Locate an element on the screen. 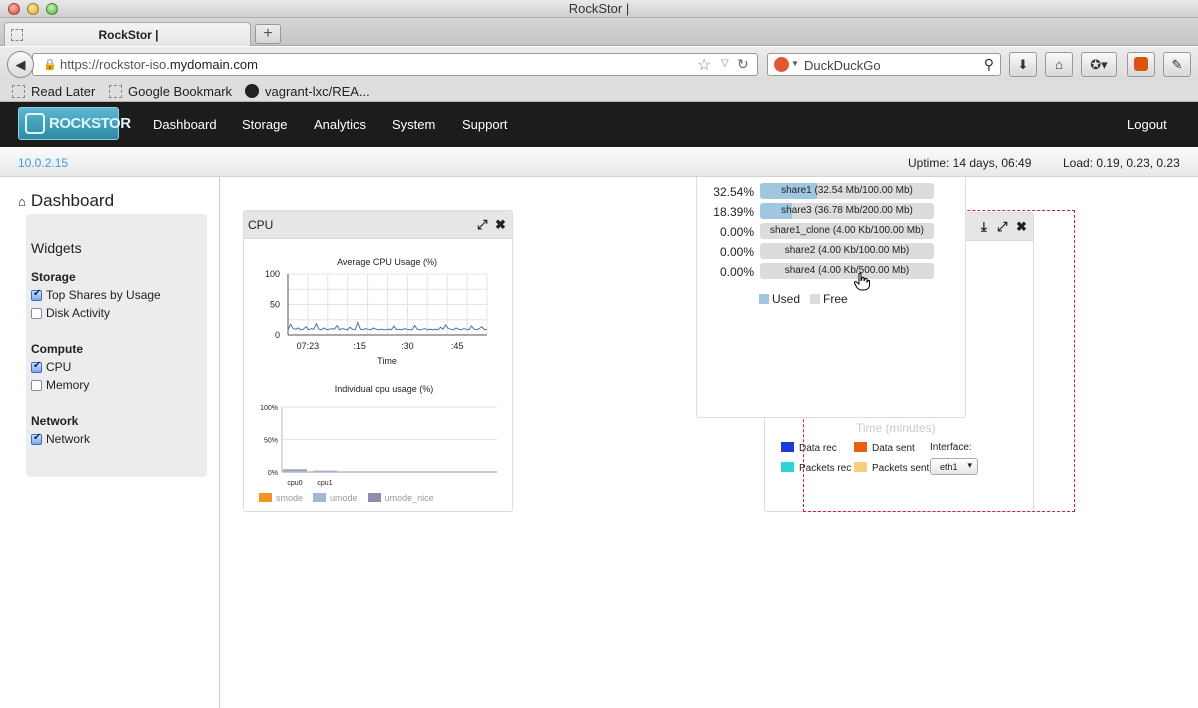  share-row: 32.54% share1 (32.54 Mb/100.00 Mb) is located at coordinates (832, 192).